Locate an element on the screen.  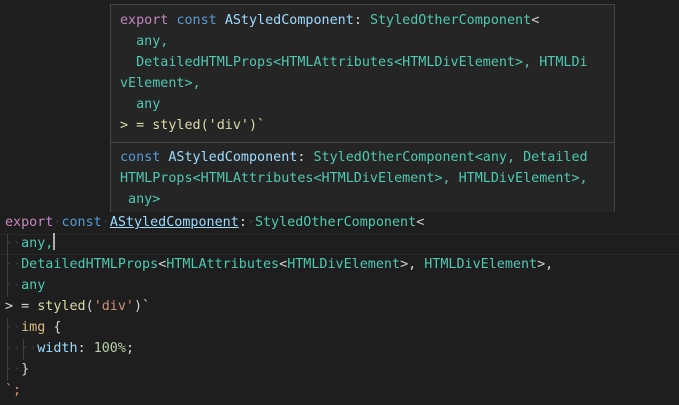
code-line-7: ····width: 100%; is located at coordinates (69, 348).